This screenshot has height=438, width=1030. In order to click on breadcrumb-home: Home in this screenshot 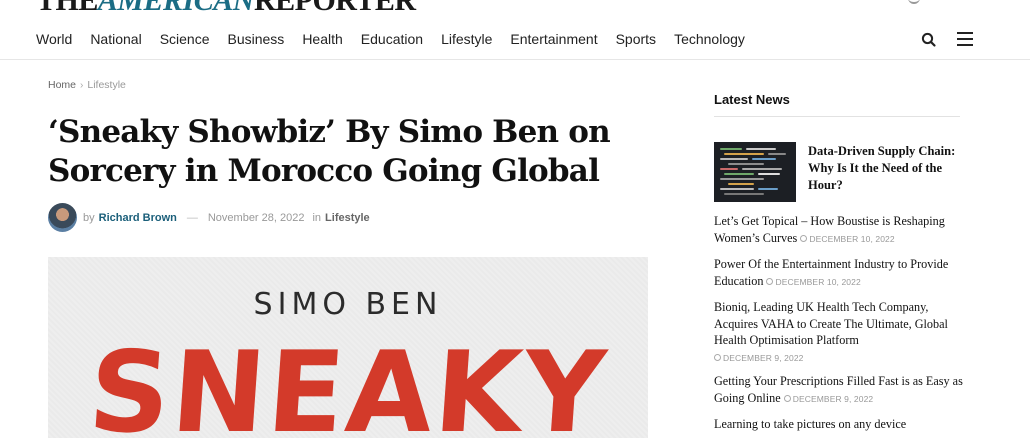, I will do `click(62, 85)`.